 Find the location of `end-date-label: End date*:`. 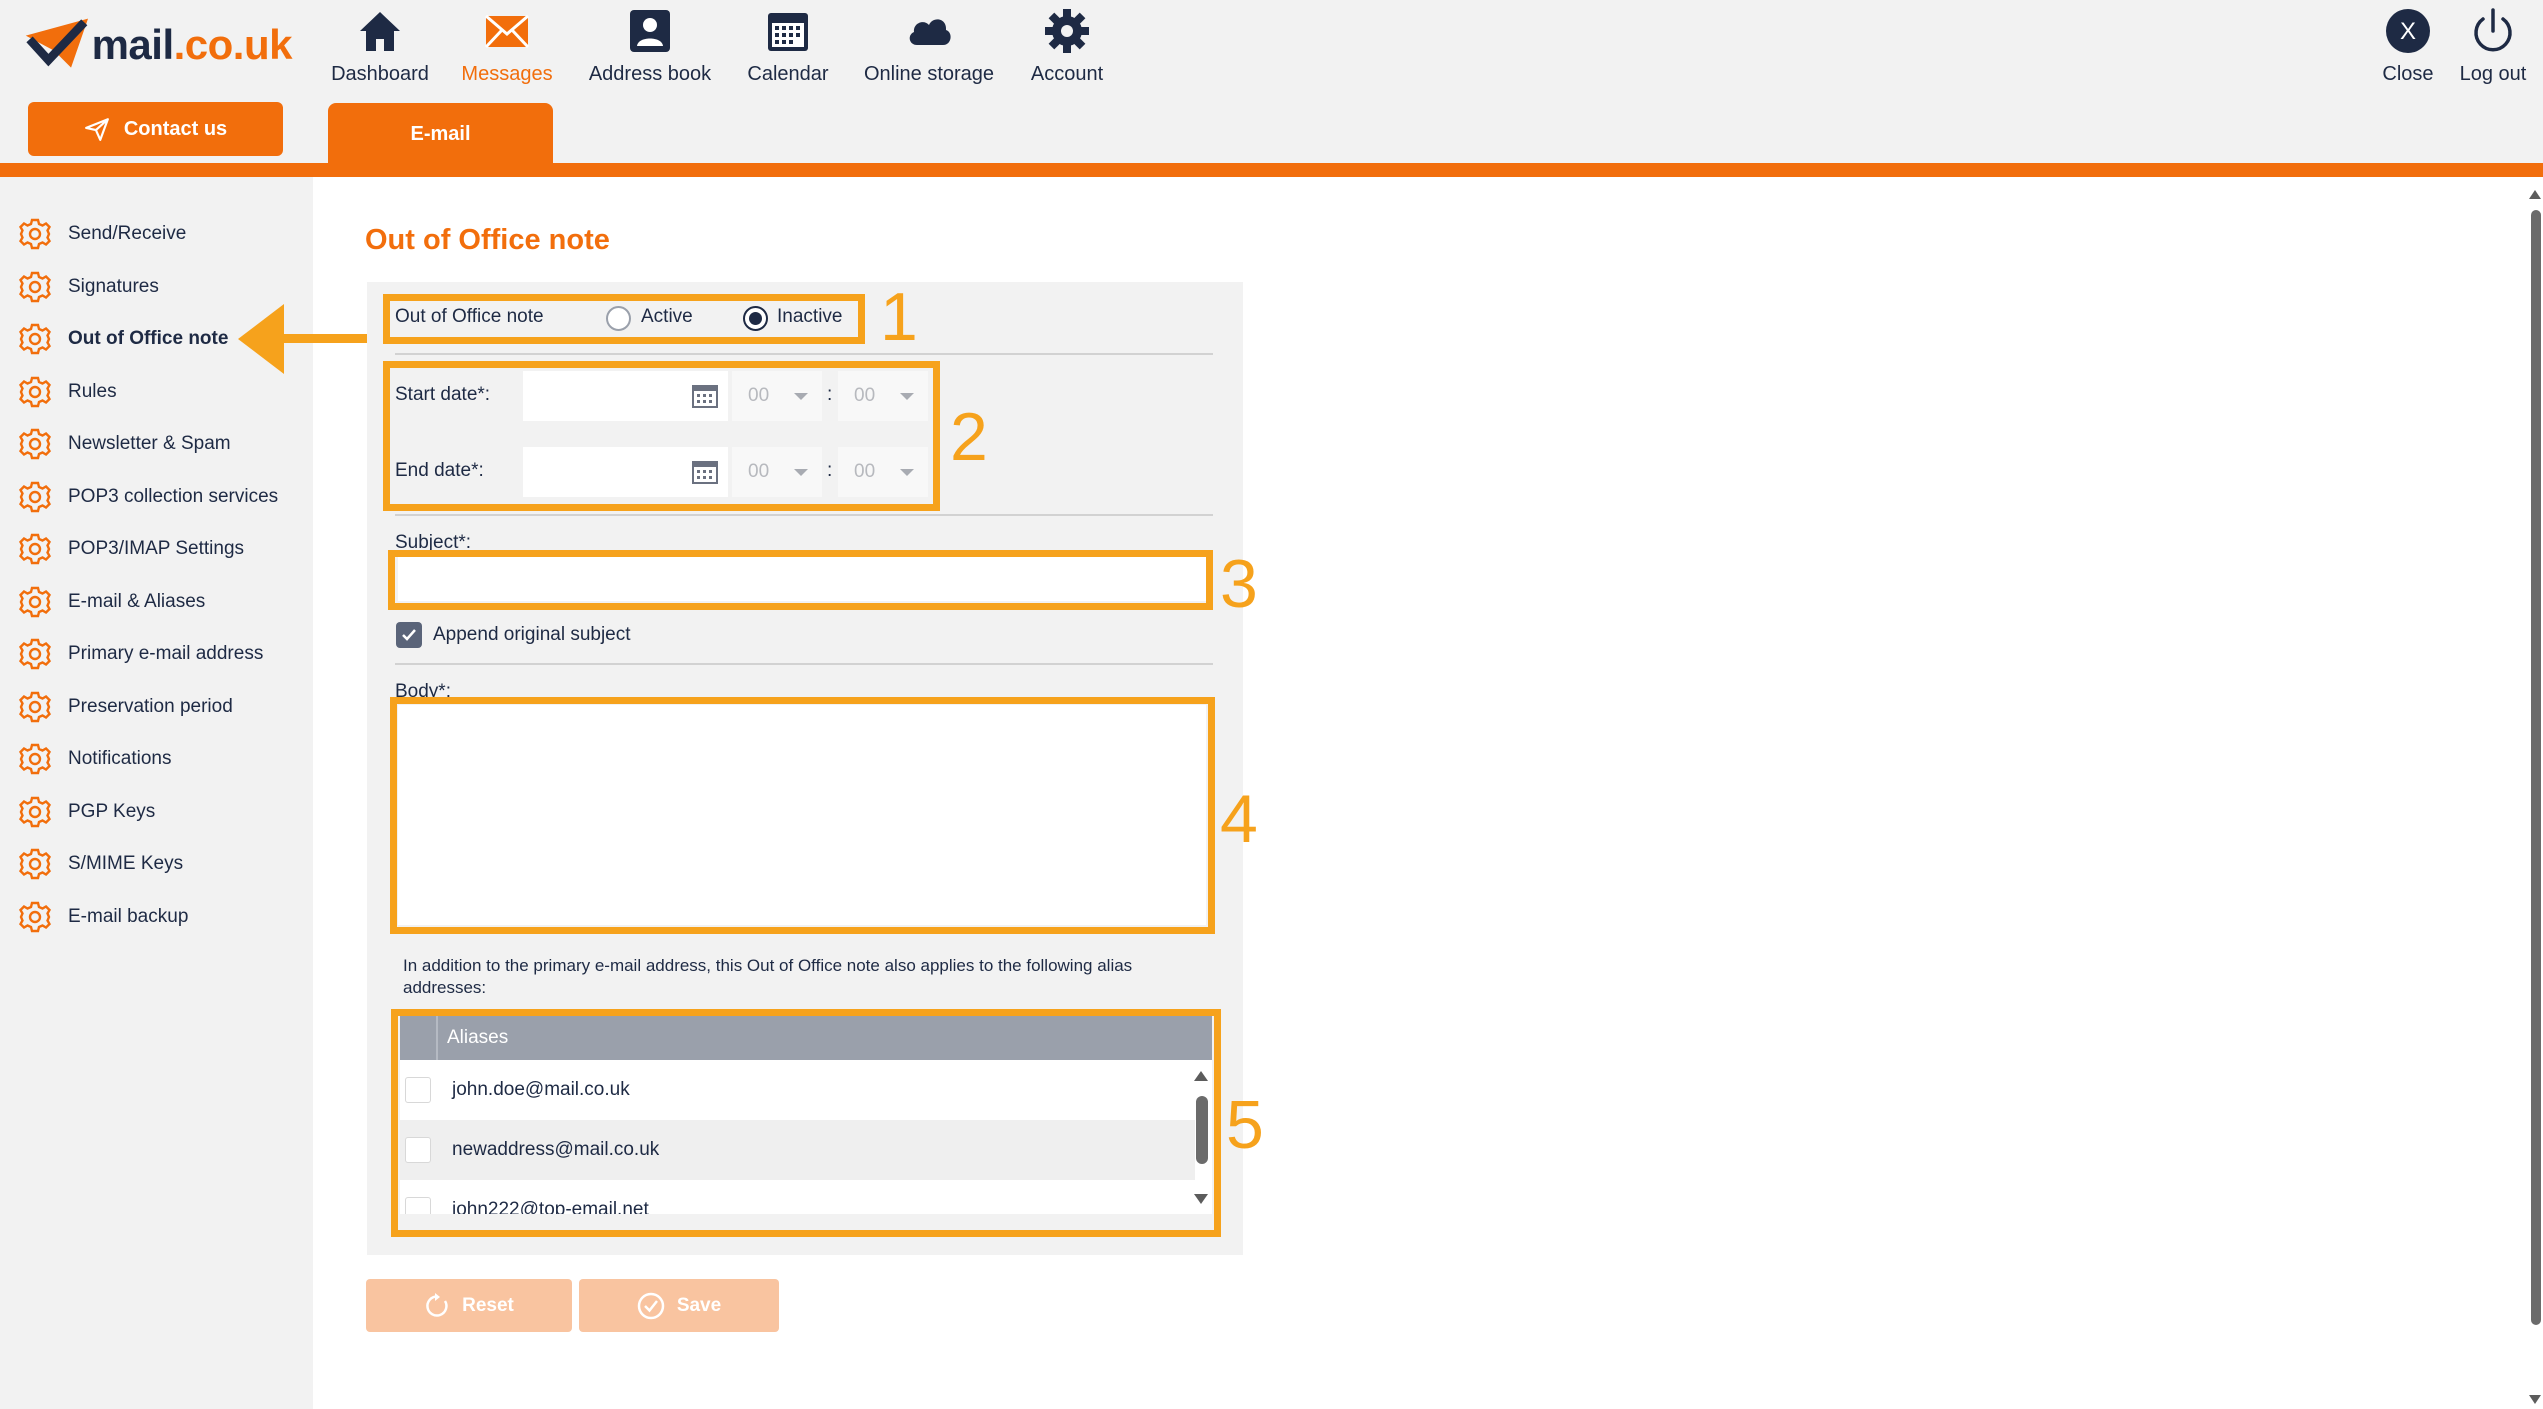

end-date-label: End date*: is located at coordinates (439, 470).